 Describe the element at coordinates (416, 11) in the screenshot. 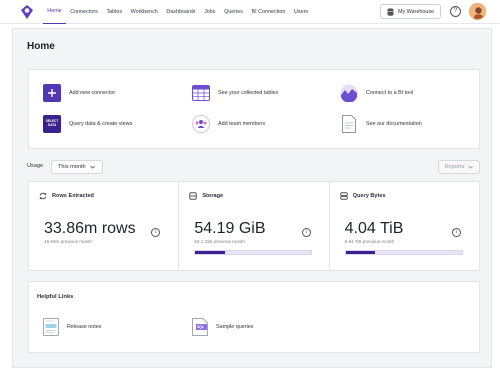

I see `warehouse-label: My Warehouse` at that location.